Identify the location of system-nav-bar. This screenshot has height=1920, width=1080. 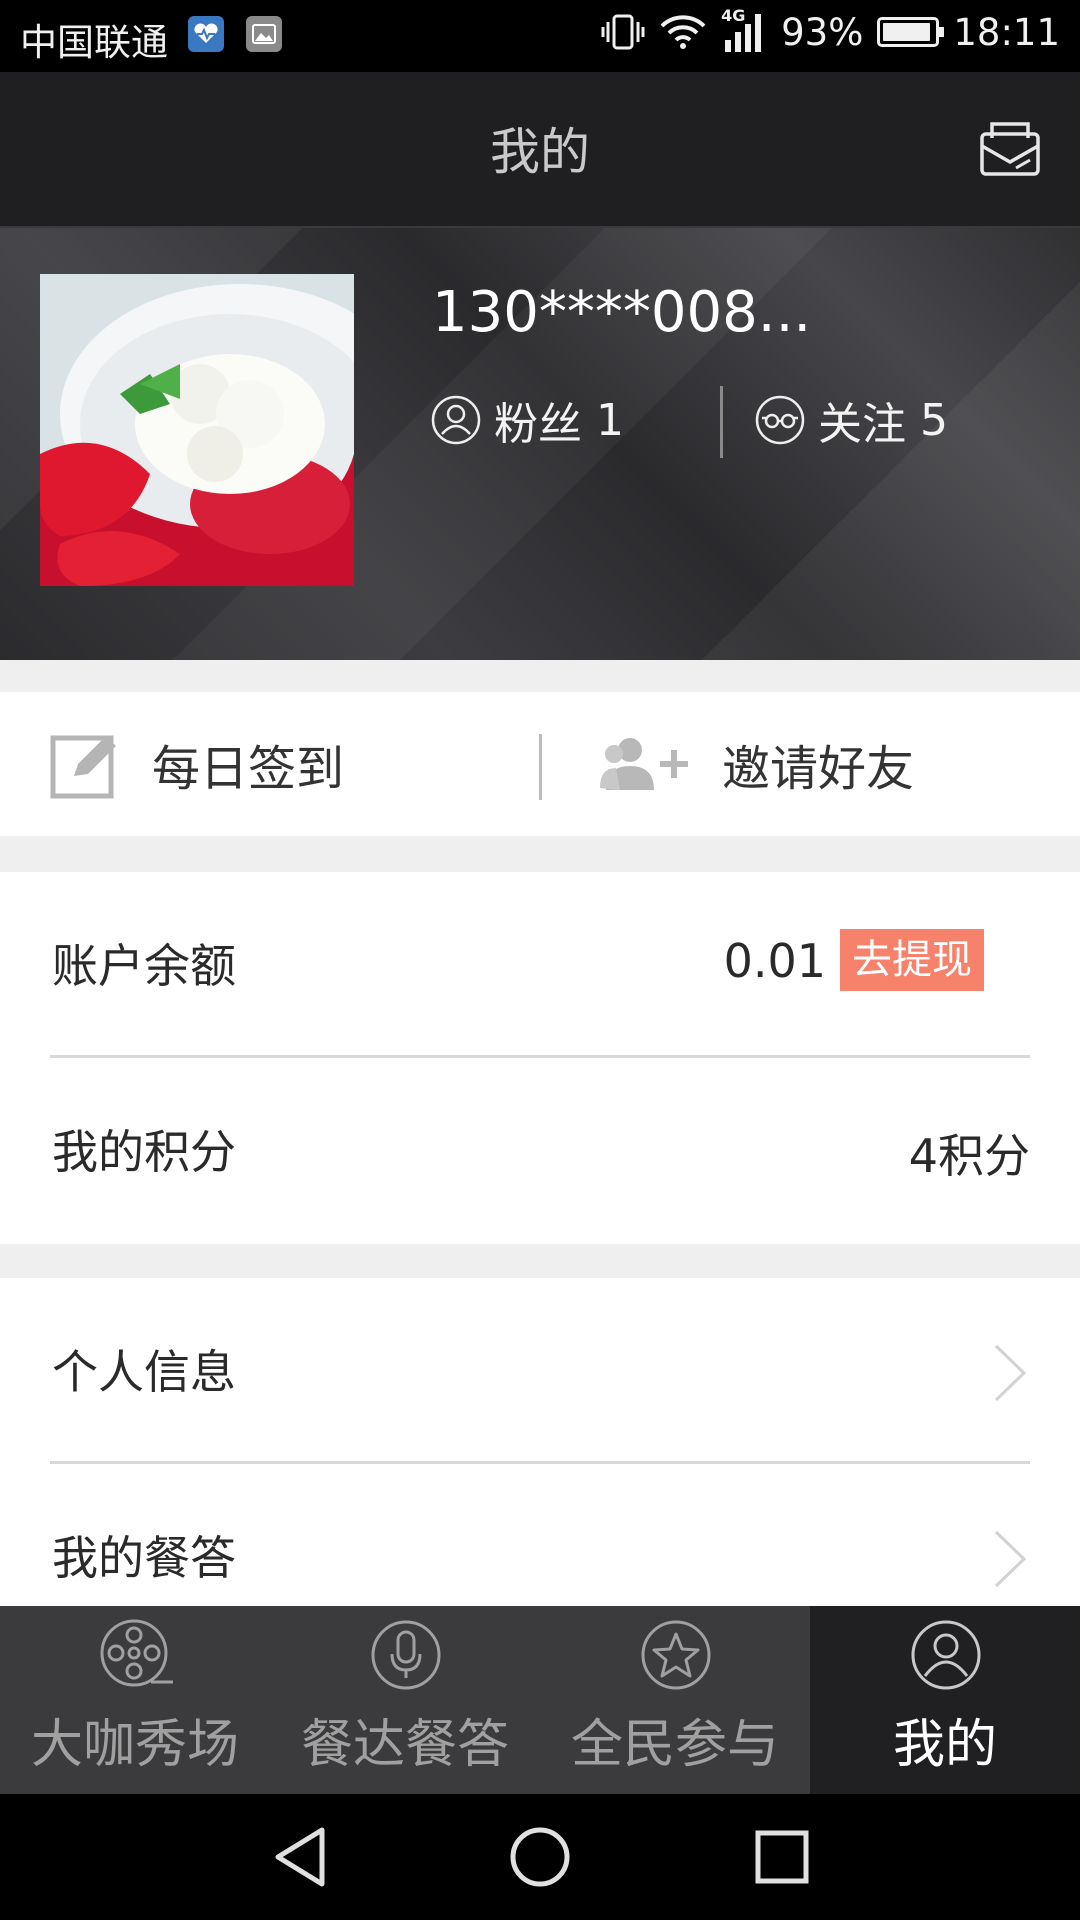
(540, 1857).